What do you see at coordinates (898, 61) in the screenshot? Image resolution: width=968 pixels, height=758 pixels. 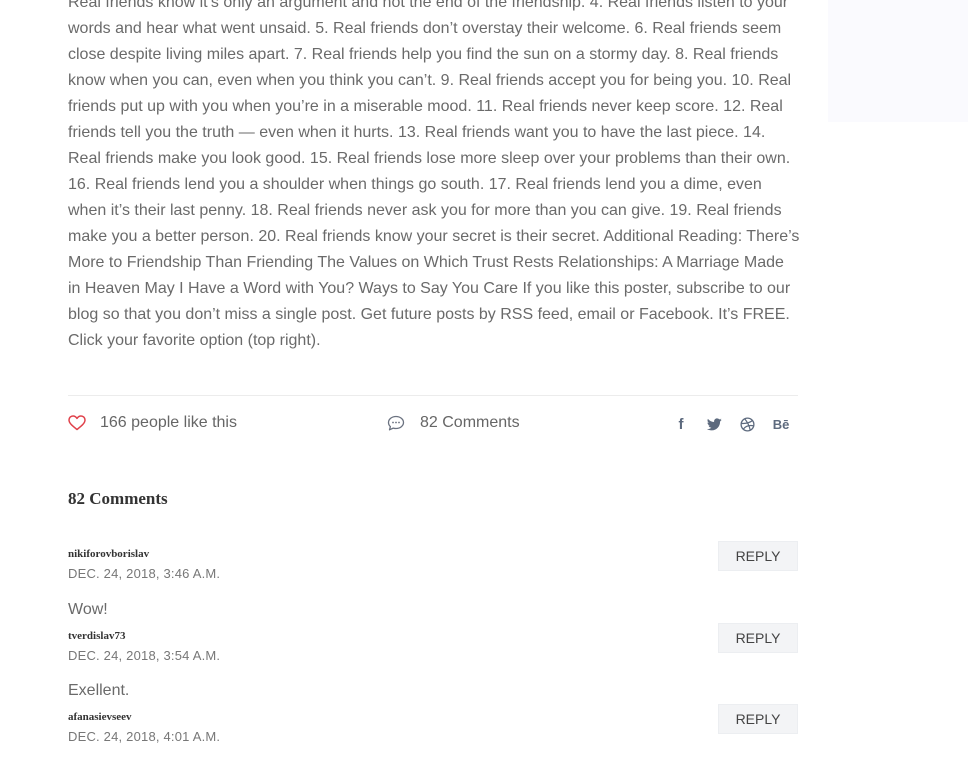 I see `sidebar-panel` at bounding box center [898, 61].